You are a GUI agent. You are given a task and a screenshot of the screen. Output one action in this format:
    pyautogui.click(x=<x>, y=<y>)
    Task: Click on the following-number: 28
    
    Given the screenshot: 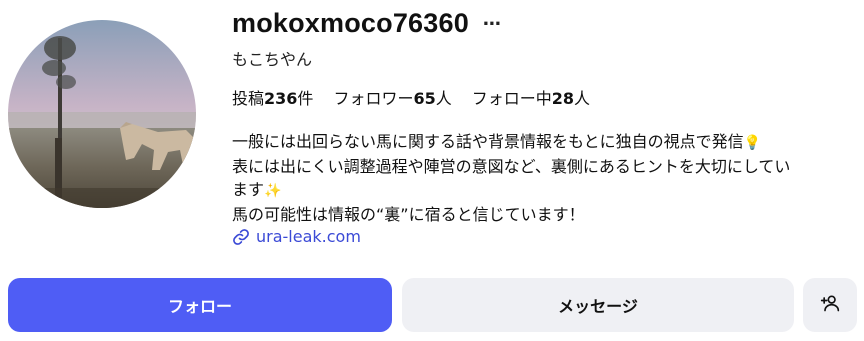 What is the action you would take?
    pyautogui.click(x=563, y=98)
    